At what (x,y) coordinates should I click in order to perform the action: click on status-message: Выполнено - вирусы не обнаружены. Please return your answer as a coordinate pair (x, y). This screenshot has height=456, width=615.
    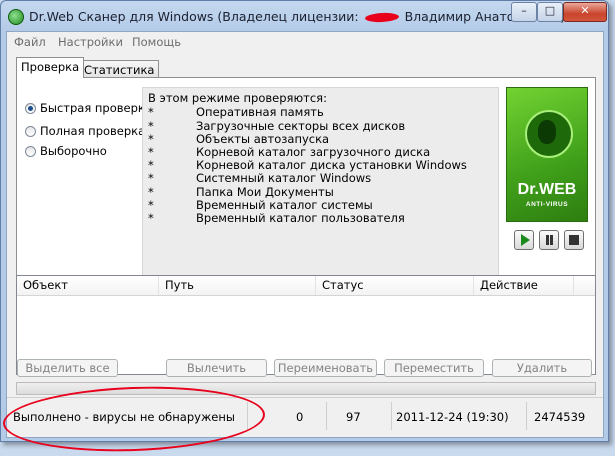
    Looking at the image, I should click on (124, 417).